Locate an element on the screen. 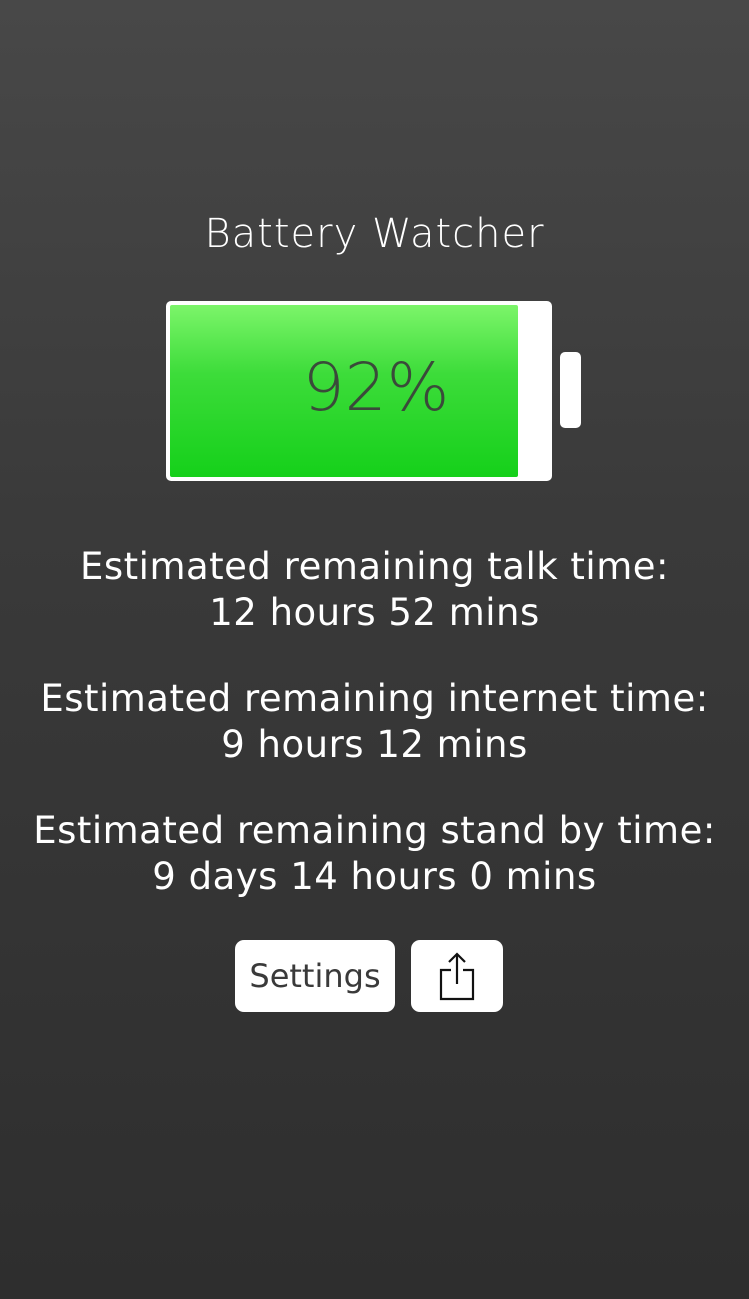 Image resolution: width=749 pixels, height=1299 pixels. talk-time-label: Estimated remaining talk time: is located at coordinates (374, 566).